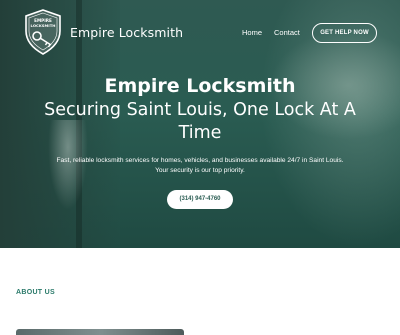 The image size is (400, 335). I want to click on get-help-now-button: GET HELP NOW, so click(344, 33).